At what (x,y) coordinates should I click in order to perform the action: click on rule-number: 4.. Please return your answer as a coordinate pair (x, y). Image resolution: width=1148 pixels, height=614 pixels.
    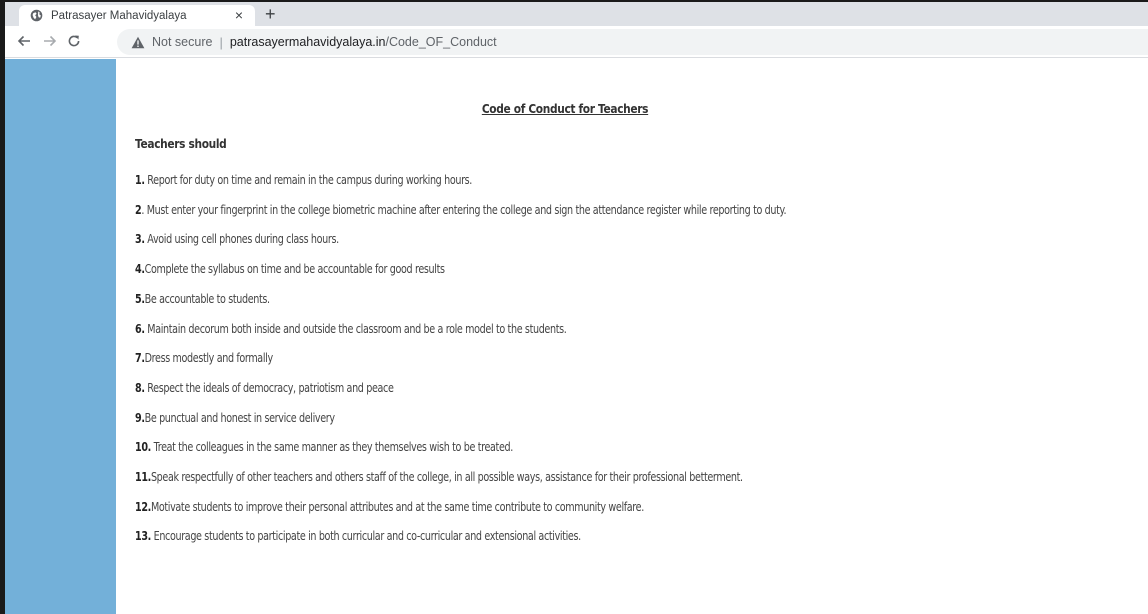
    Looking at the image, I should click on (140, 269).